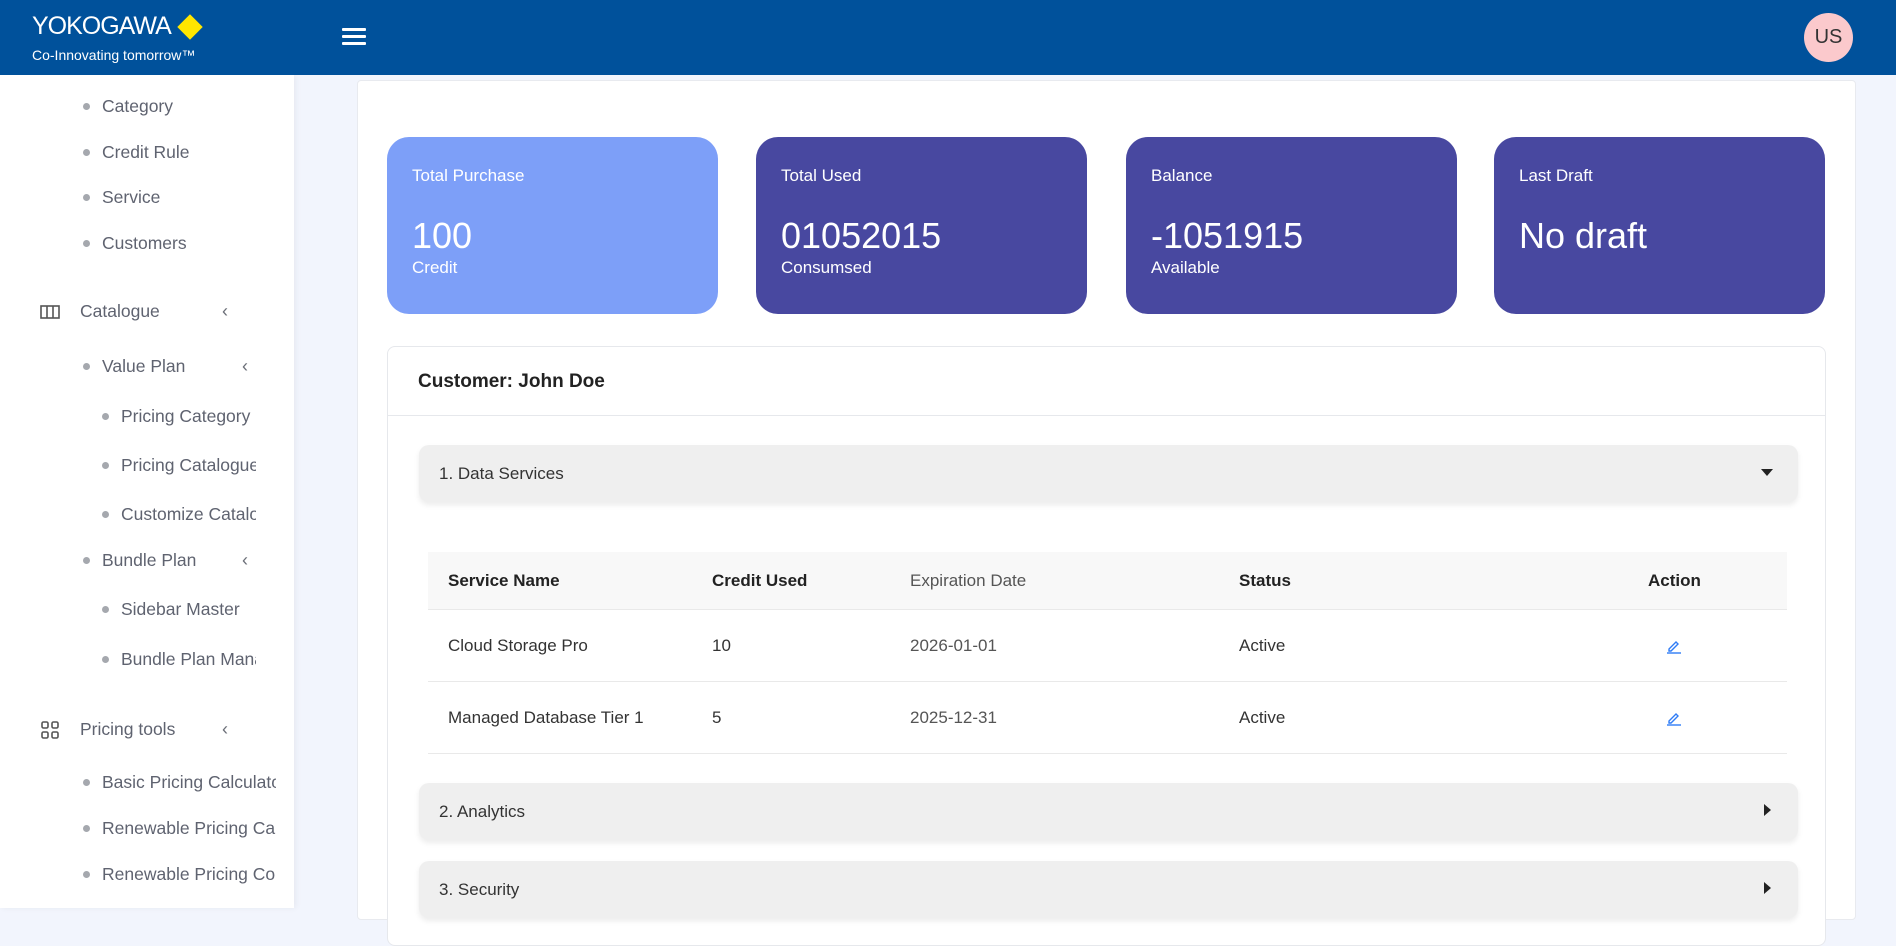  I want to click on service-name: Managed Database Tier 1, so click(546, 717).